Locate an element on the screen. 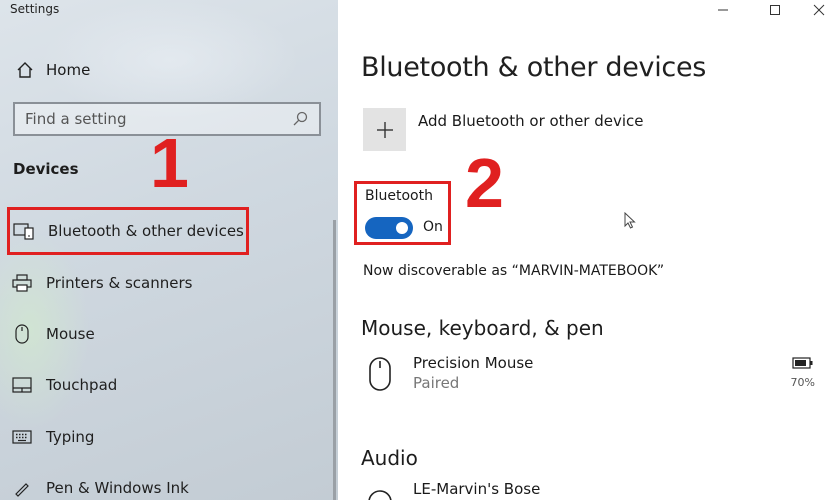 This screenshot has height=500, width=840. window-title: Settings is located at coordinates (35, 9).